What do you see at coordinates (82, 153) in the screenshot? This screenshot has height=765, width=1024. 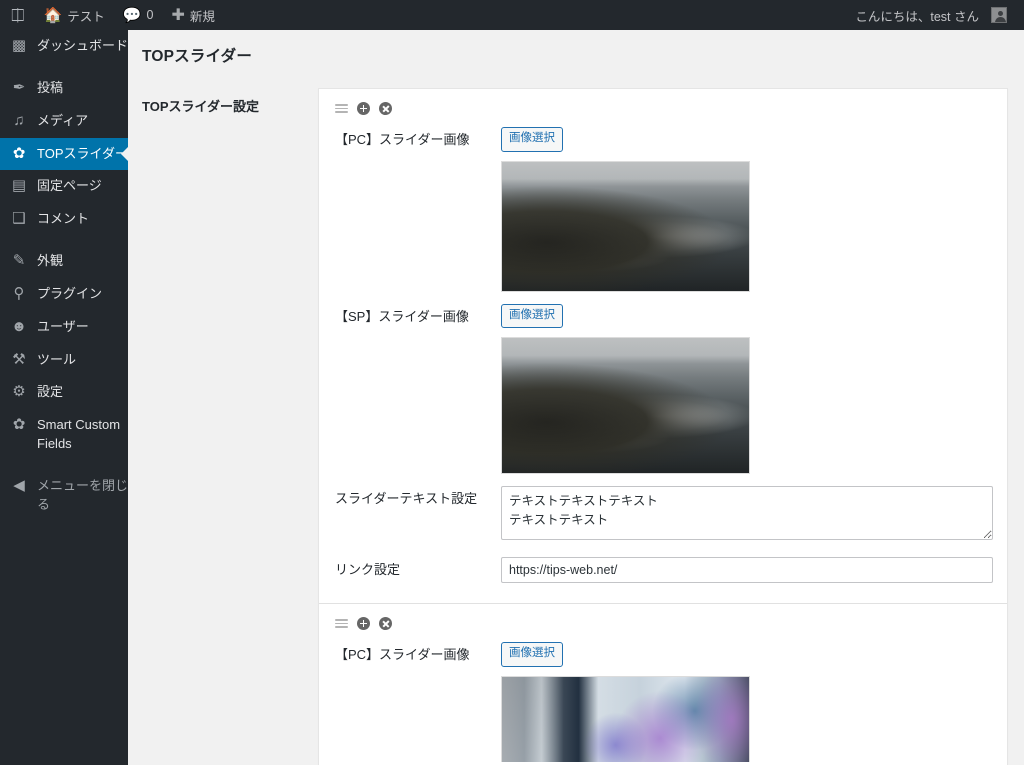 I see `sidebar-item-label: TOPスライダー` at bounding box center [82, 153].